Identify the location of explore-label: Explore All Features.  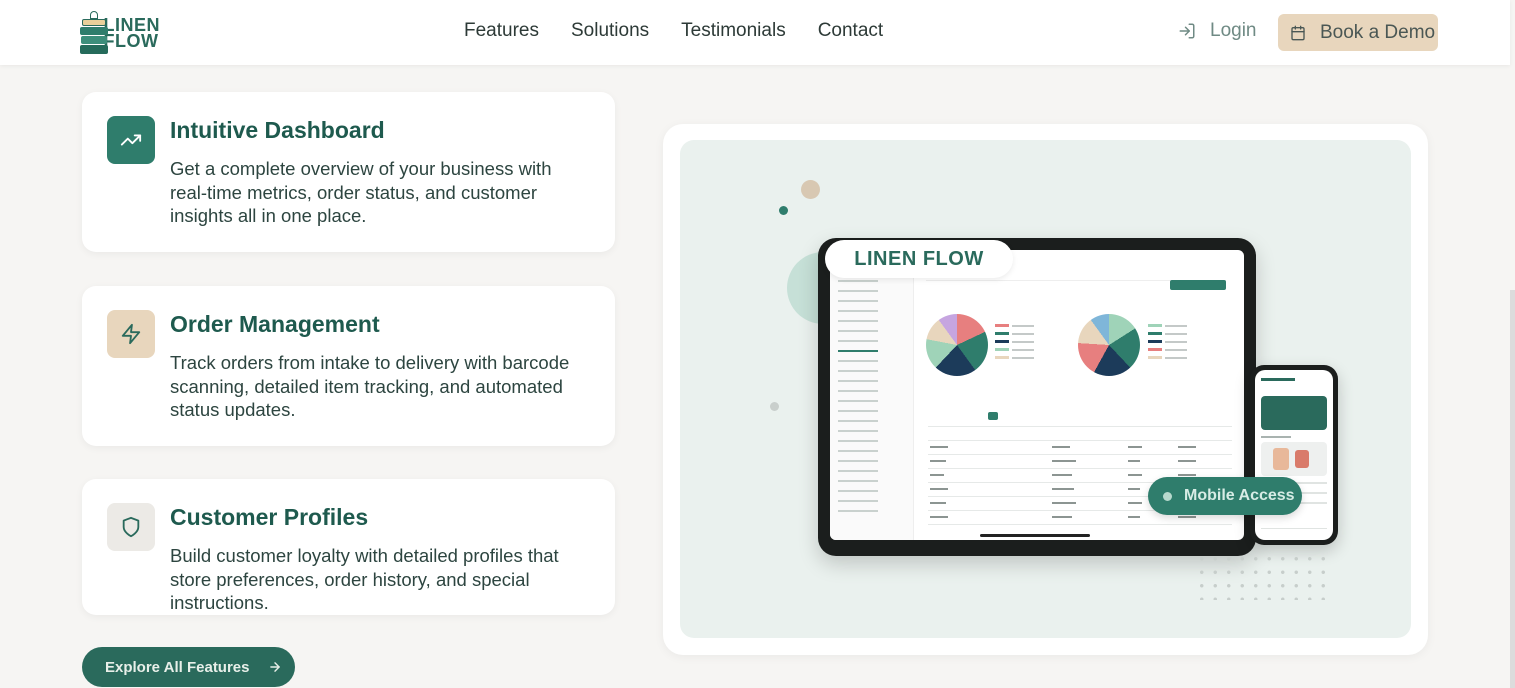
(177, 667).